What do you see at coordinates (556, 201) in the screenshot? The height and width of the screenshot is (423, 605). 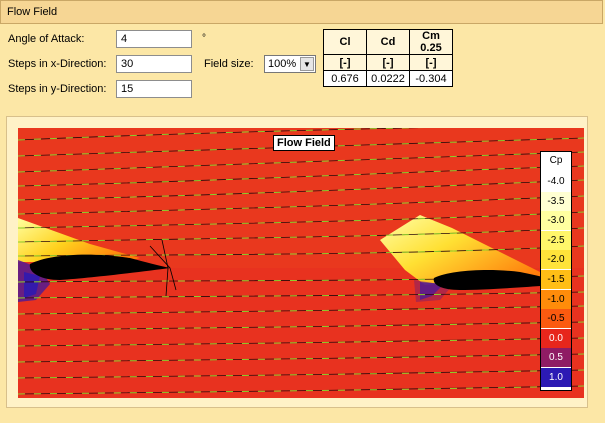 I see `legend-item: -3.5` at bounding box center [556, 201].